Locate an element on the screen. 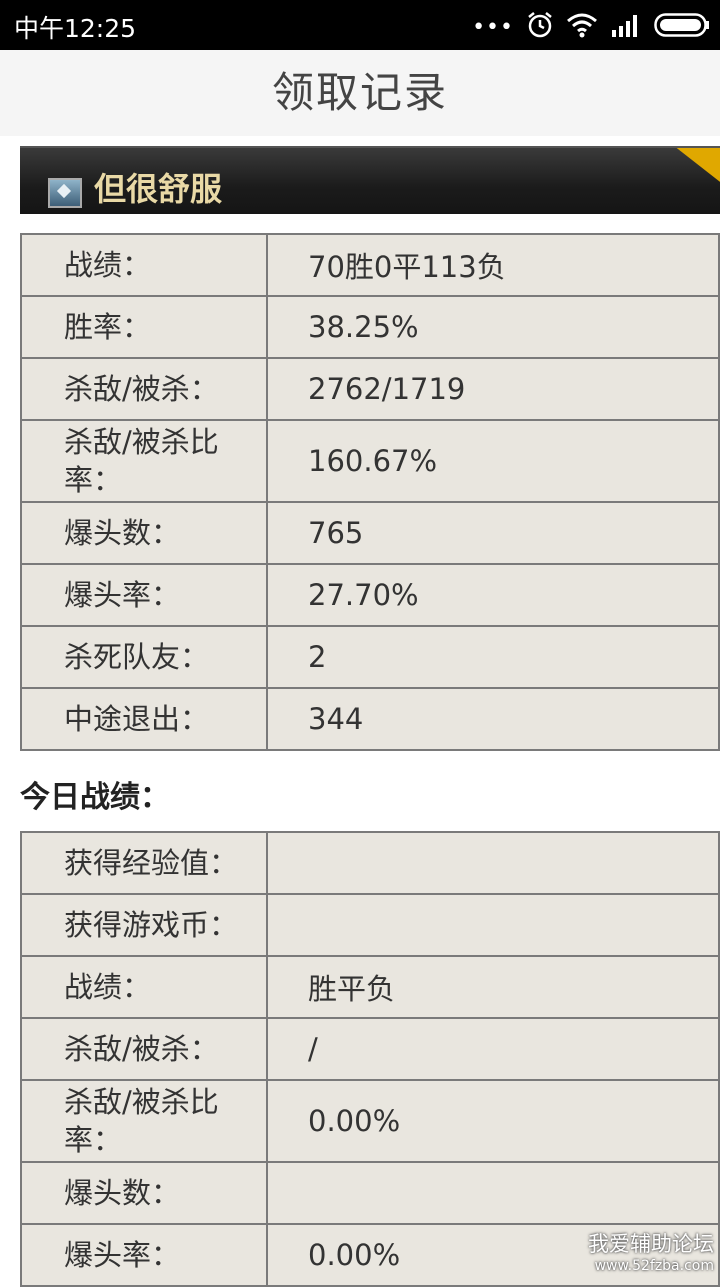  stat-label: 杀死队友： is located at coordinates (144, 657).